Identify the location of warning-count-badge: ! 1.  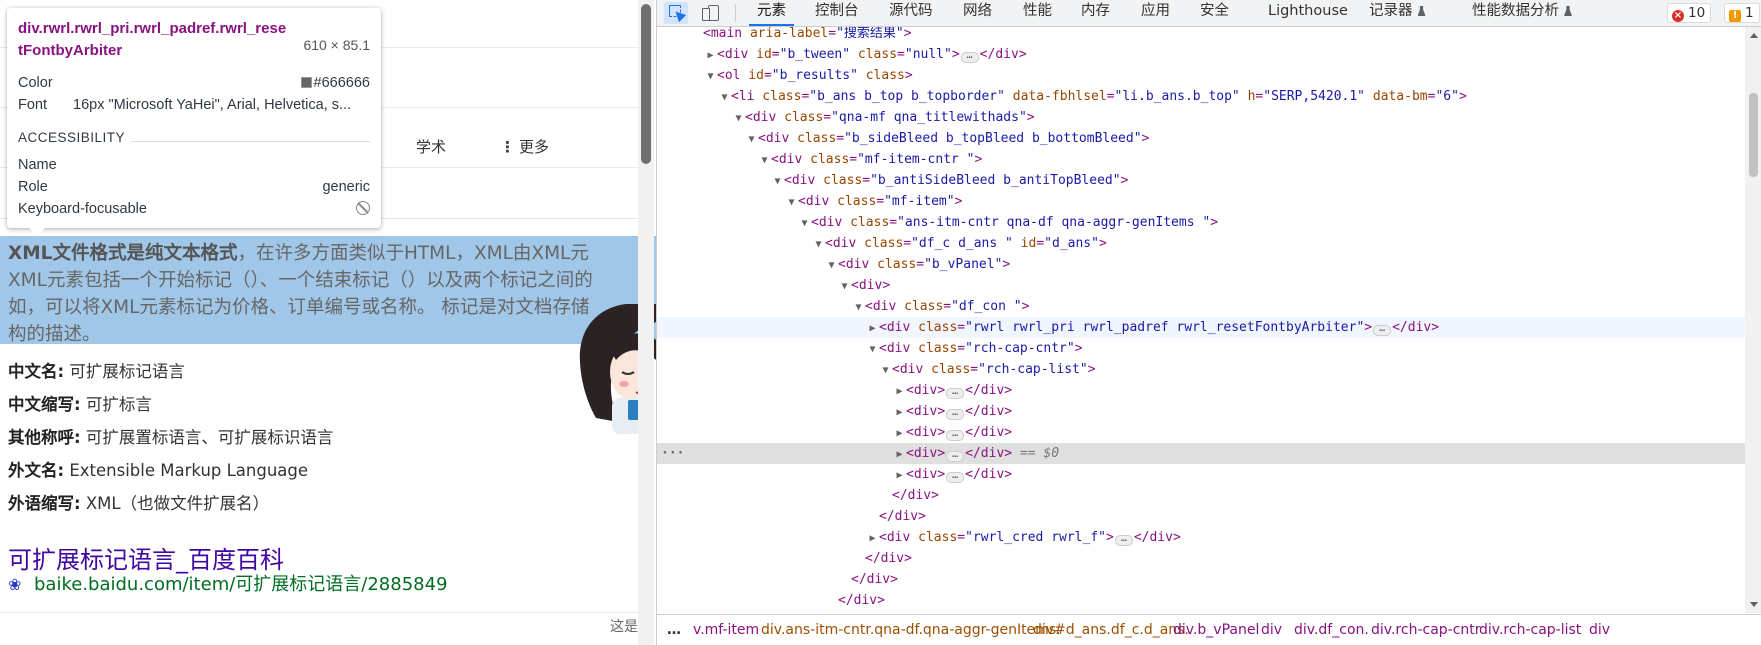
(1742, 13).